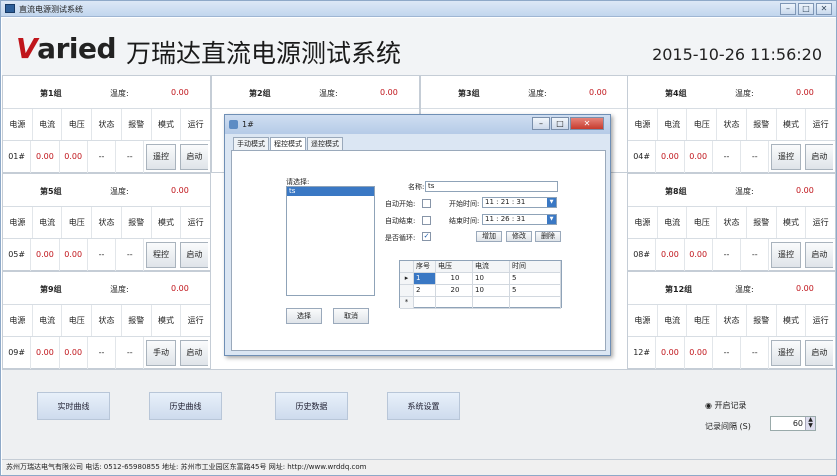 The image size is (837, 476). I want to click on maximize-button: □, so click(806, 9).